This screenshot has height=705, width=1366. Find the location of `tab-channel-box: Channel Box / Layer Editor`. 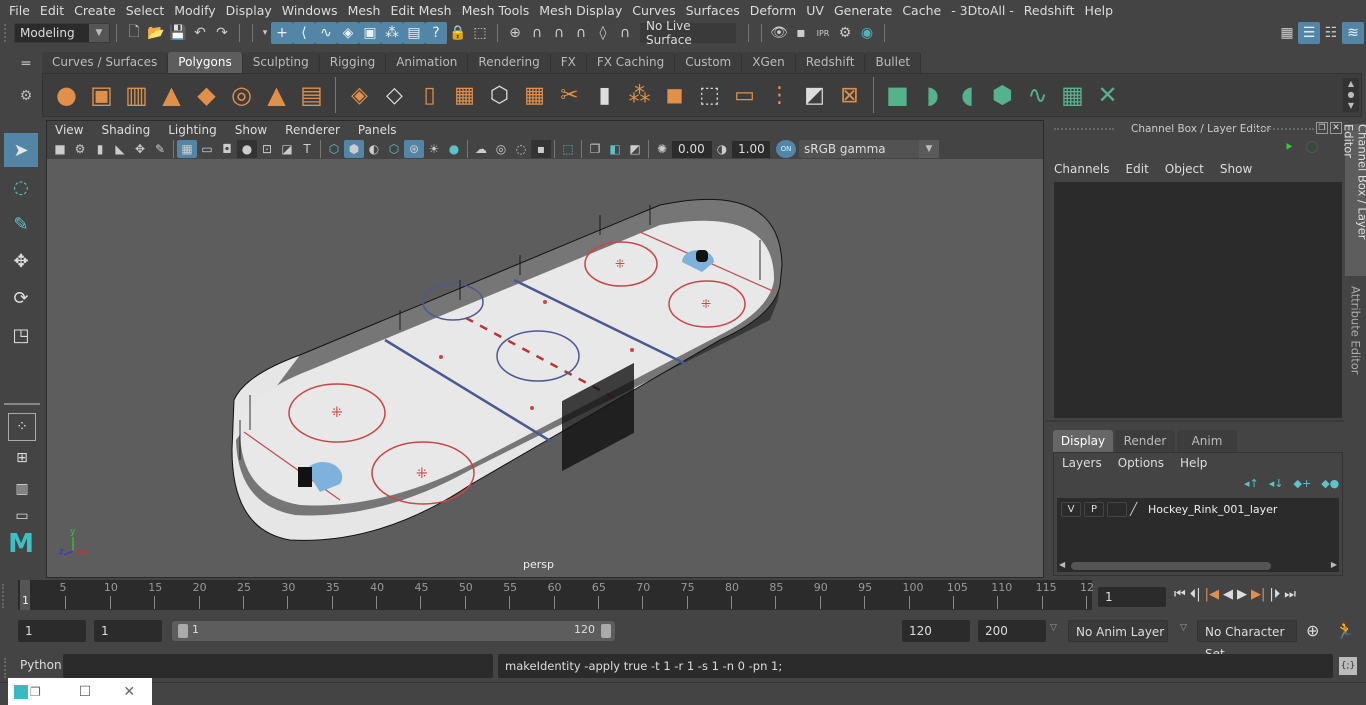

tab-channel-box: Channel Box / Layer Editor is located at coordinates (1354, 200).